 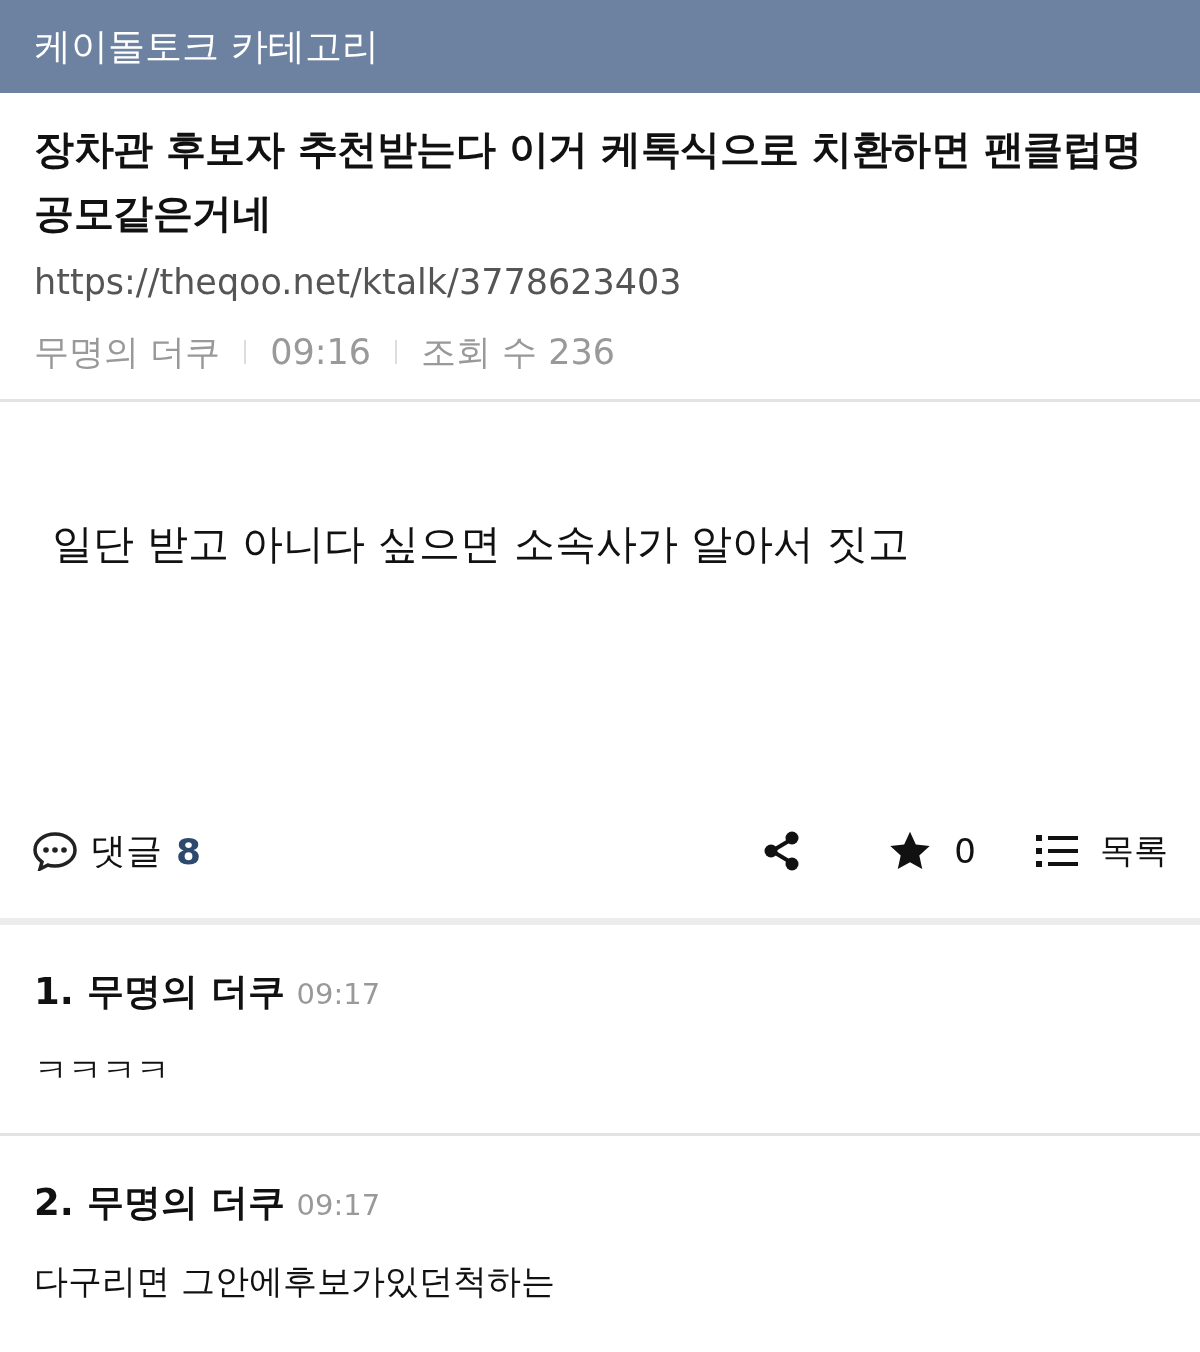 What do you see at coordinates (932, 851) in the screenshot?
I see `star-button: 0` at bounding box center [932, 851].